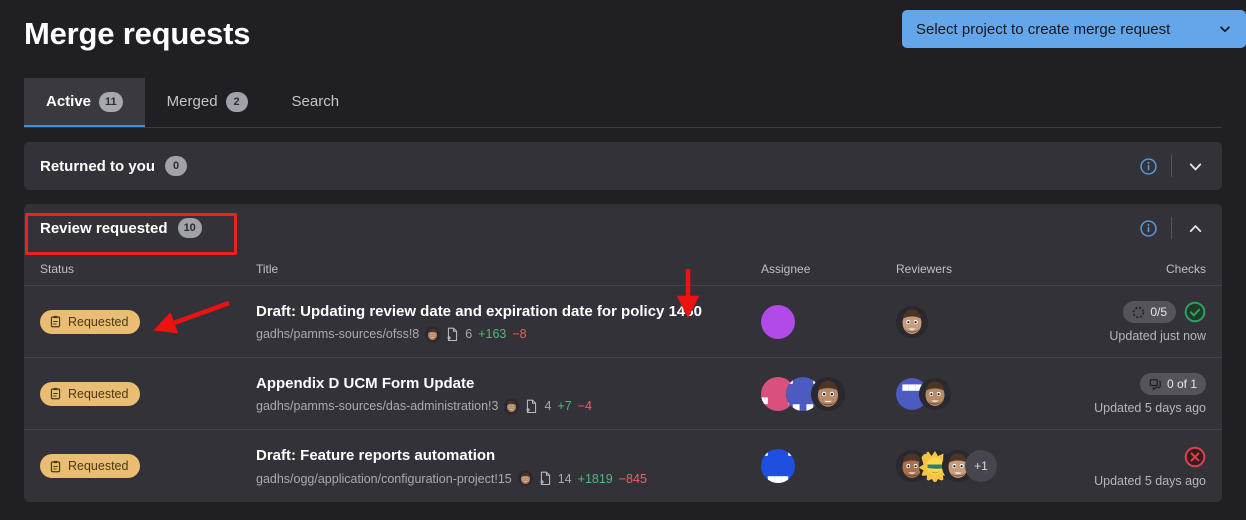  I want to click on review-requested-title: Review requested, so click(104, 228).